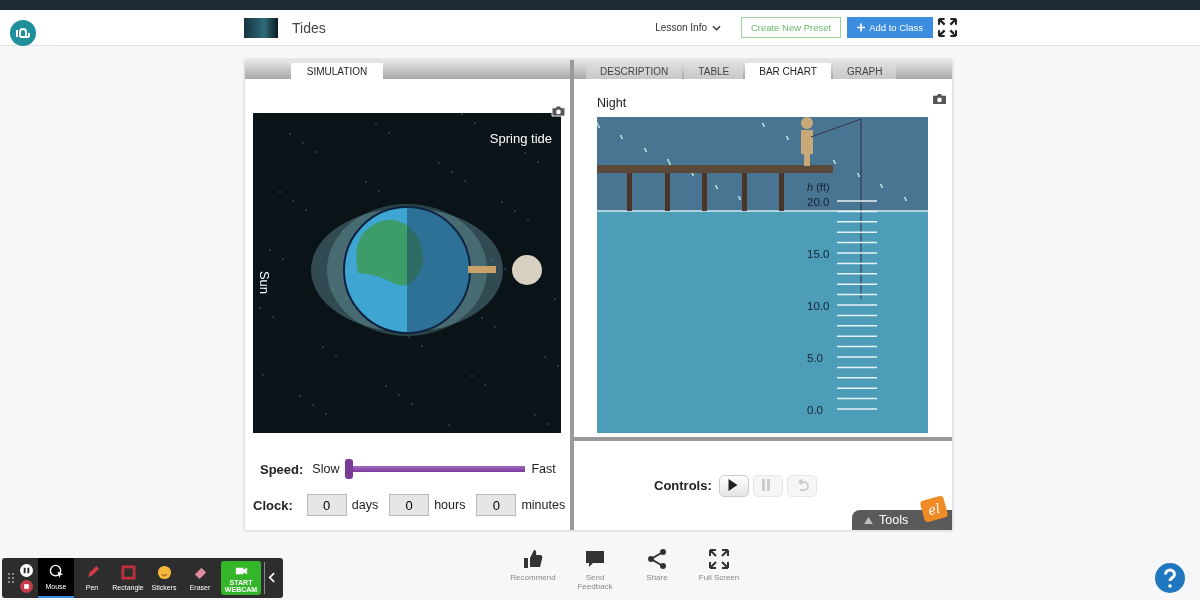 This screenshot has height=600, width=1200. What do you see at coordinates (815, 358) in the screenshot?
I see `tick-label: 5.0` at bounding box center [815, 358].